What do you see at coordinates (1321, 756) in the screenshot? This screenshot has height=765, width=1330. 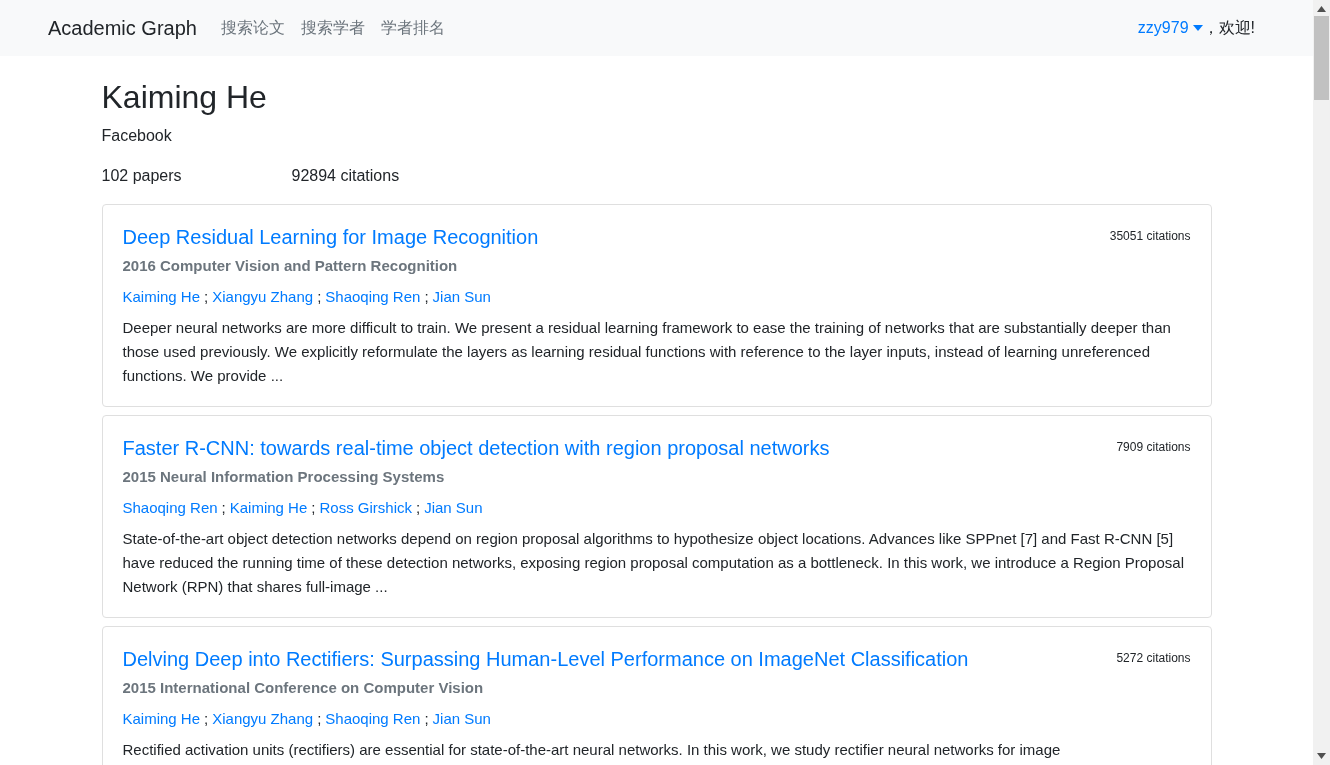 I see `scroll-down-icon` at bounding box center [1321, 756].